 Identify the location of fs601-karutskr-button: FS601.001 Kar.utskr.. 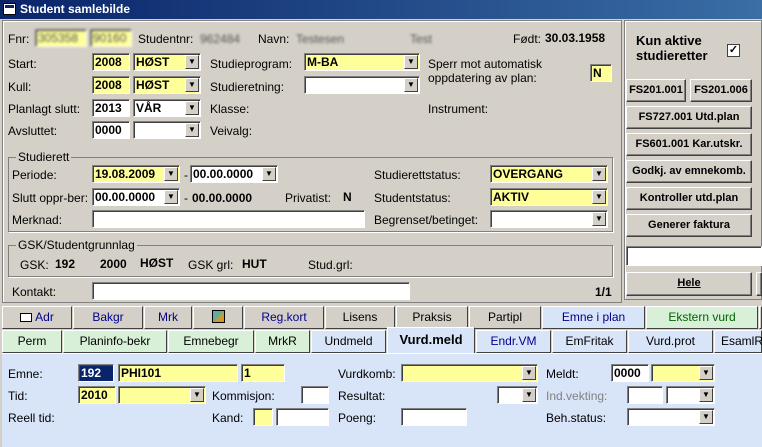
(689, 144).